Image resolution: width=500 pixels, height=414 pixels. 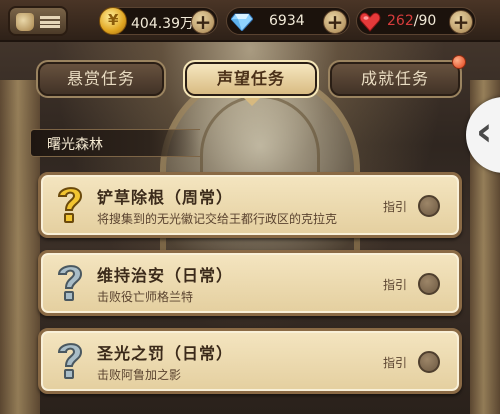 I want to click on notification-dot, so click(x=459, y=62).